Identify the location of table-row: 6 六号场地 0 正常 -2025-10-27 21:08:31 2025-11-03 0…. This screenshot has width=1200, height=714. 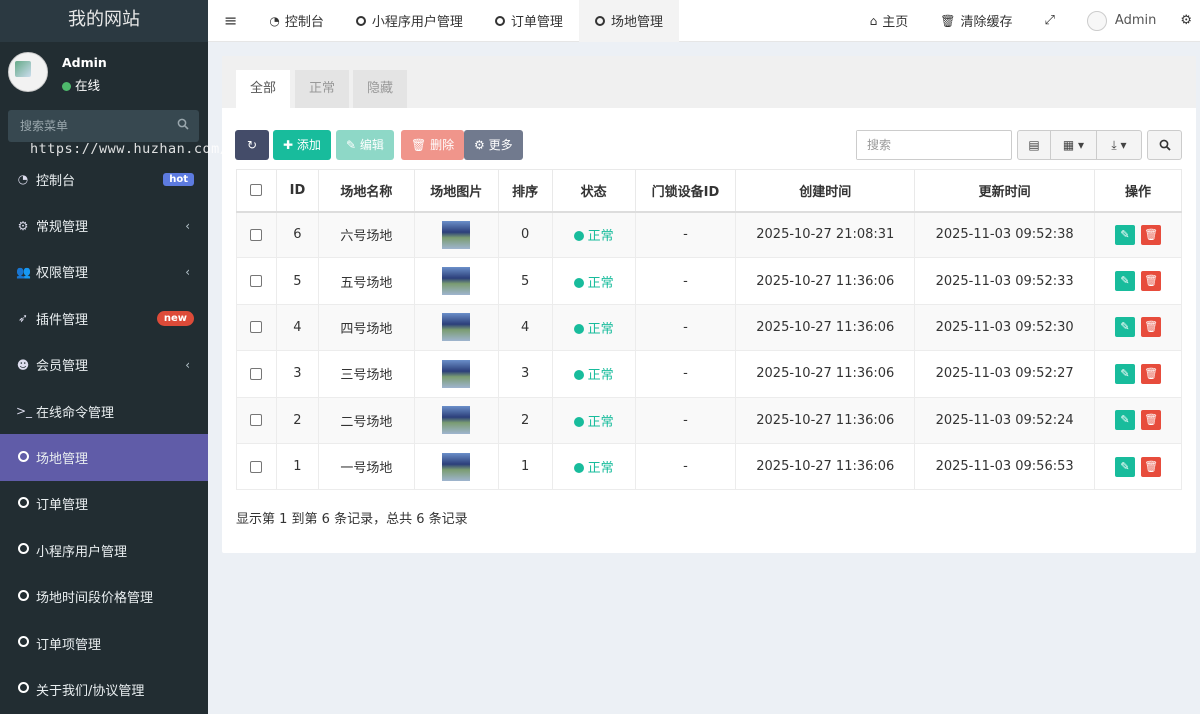
(709, 234).